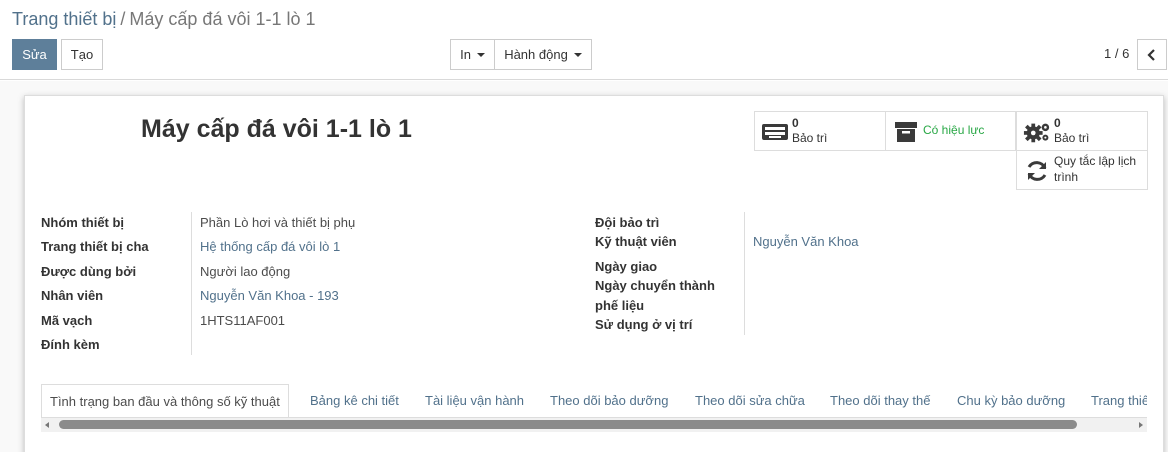 This screenshot has height=452, width=1168. I want to click on tab-maintenance-cycle: Chu kỳ bảo dưỡng, so click(1011, 400).